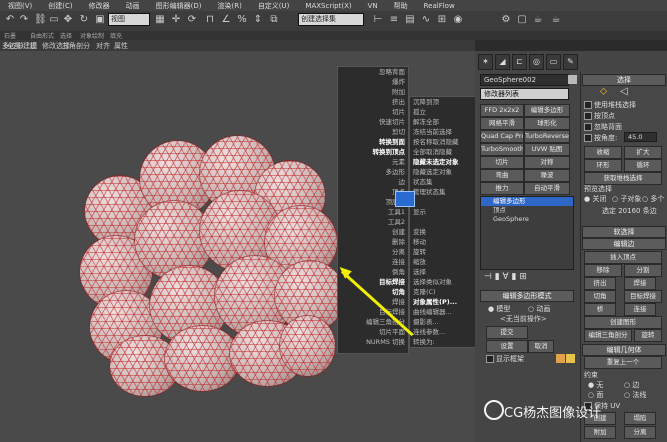 The height and width of the screenshot is (442, 667). I want to click on by-vertex-checkbox: 按顶点, so click(599, 116).